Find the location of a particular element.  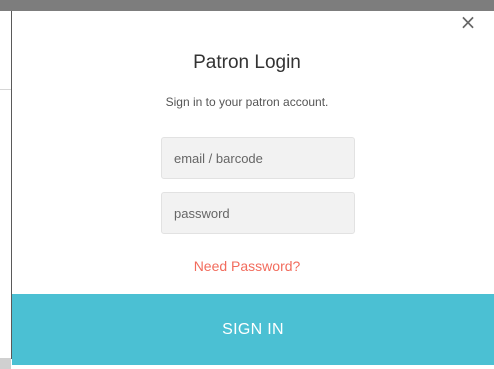

background-page-footer is located at coordinates (5, 363).